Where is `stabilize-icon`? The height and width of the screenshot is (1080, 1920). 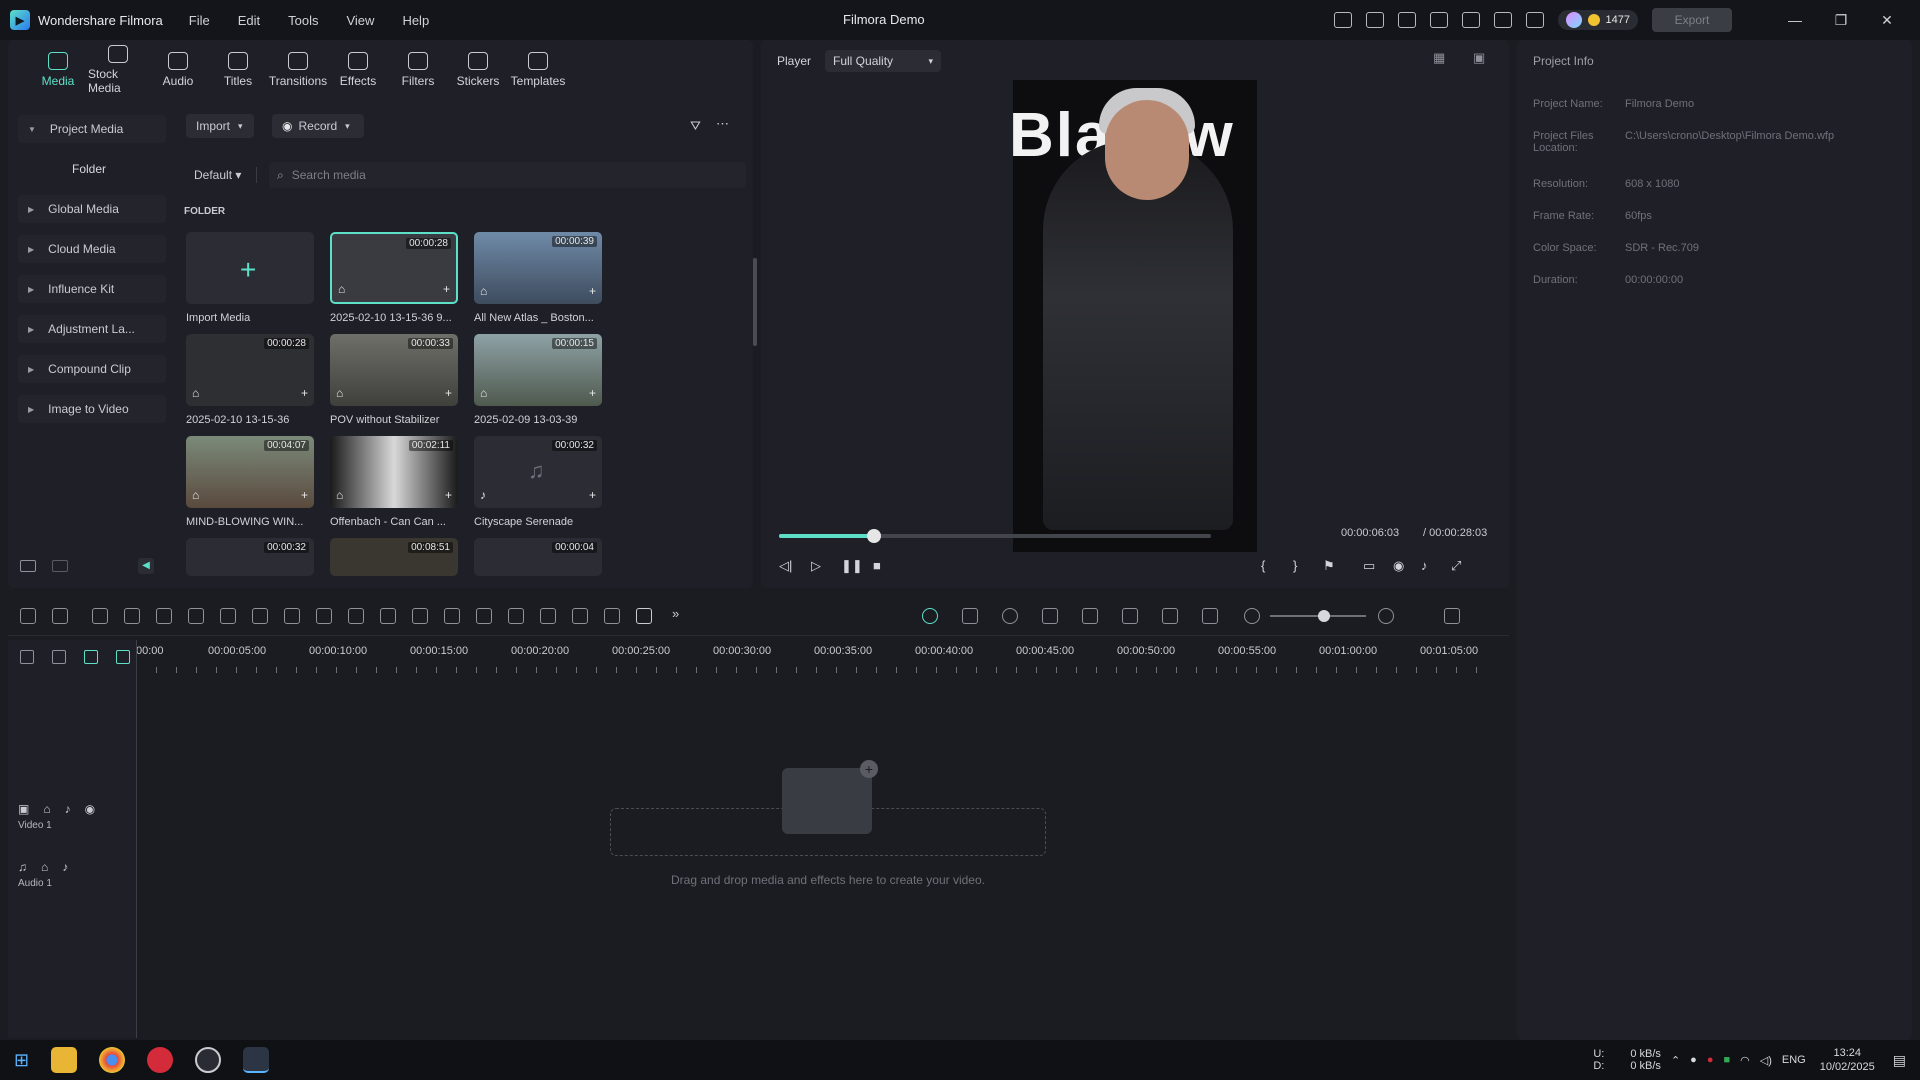
stabilize-icon is located at coordinates (516, 616).